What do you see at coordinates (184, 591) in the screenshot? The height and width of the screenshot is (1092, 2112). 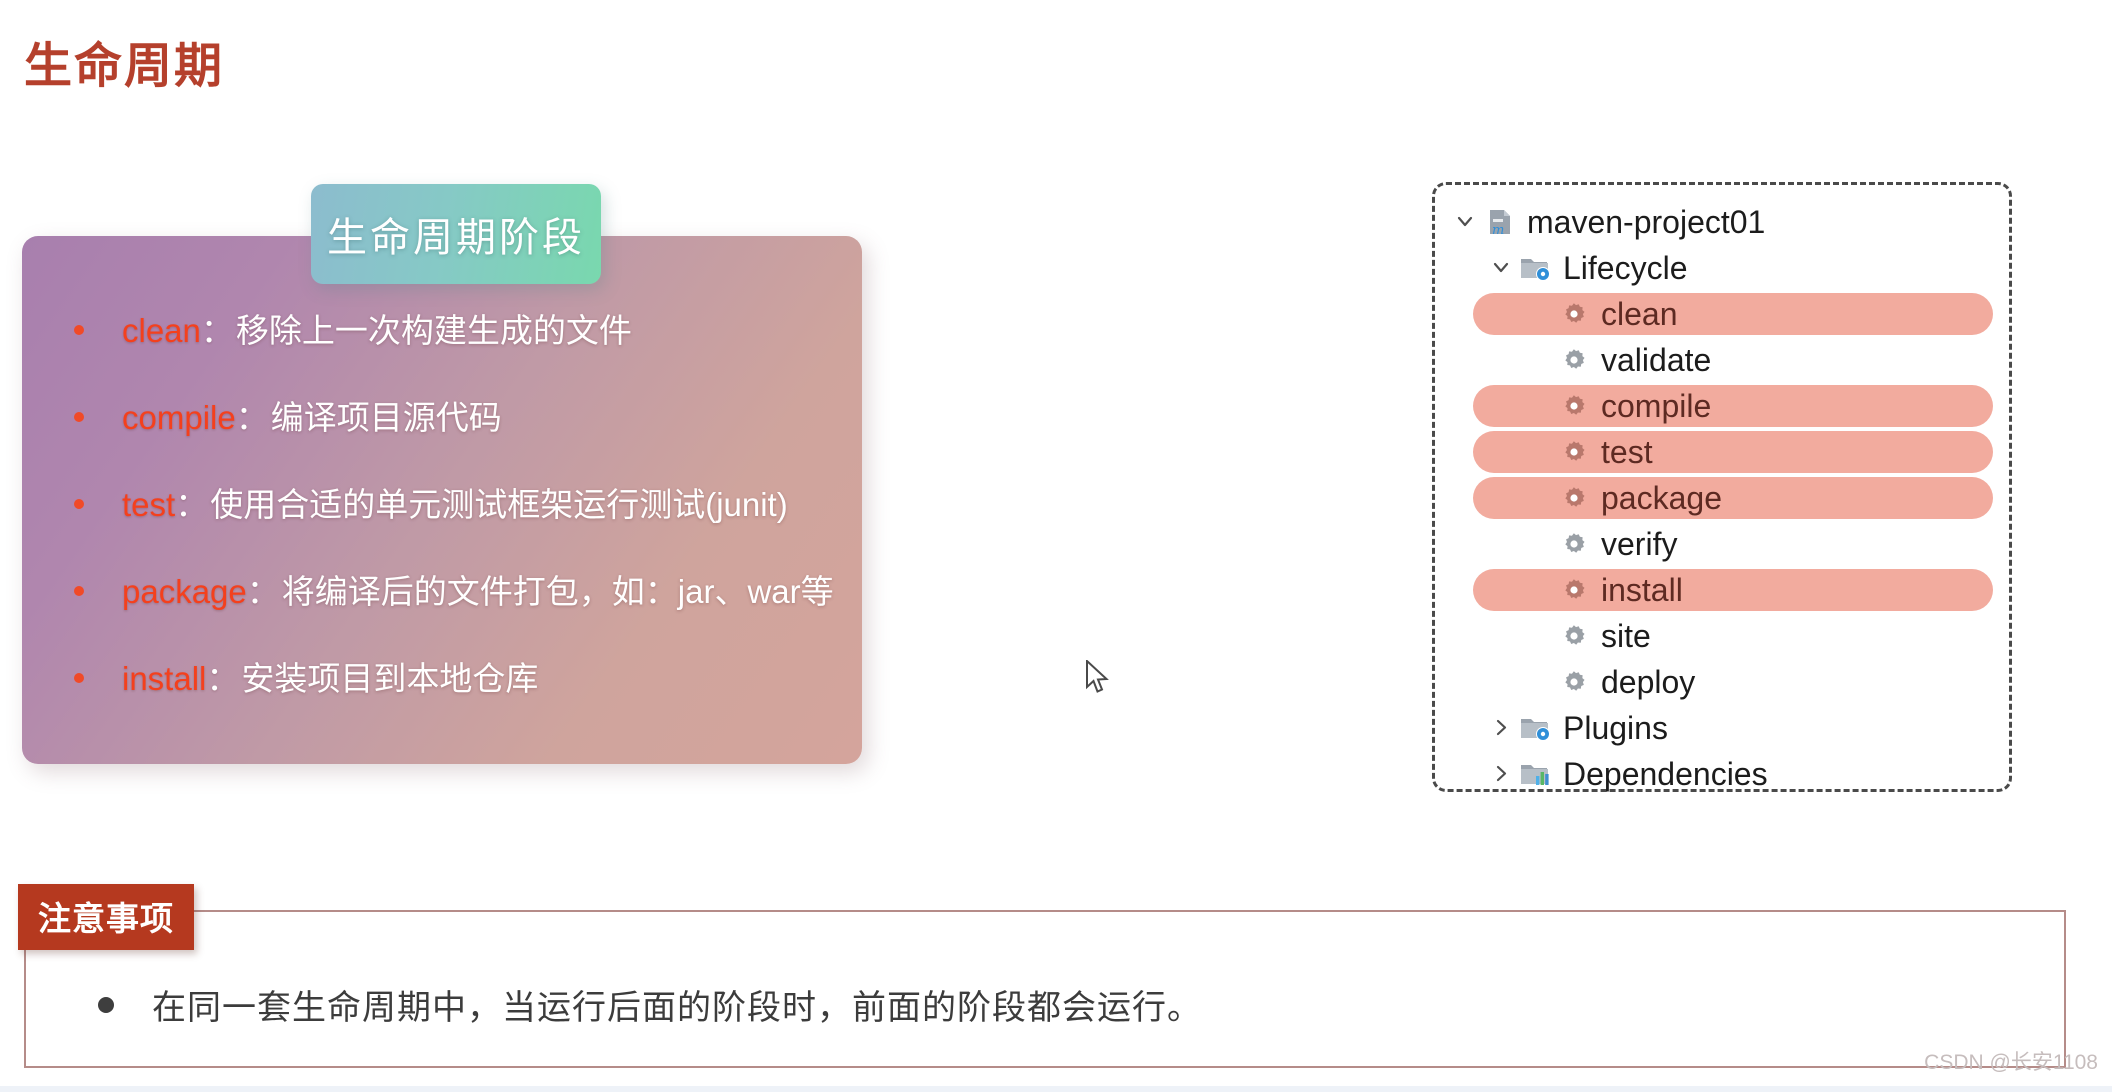 I see `phase-key: package` at bounding box center [184, 591].